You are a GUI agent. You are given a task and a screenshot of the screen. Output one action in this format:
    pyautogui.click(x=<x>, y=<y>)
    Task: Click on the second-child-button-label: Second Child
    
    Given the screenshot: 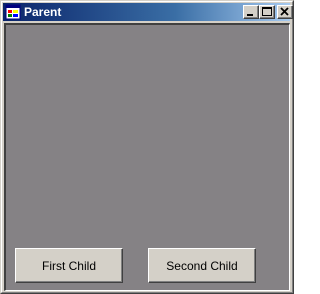 What is the action you would take?
    pyautogui.click(x=202, y=265)
    